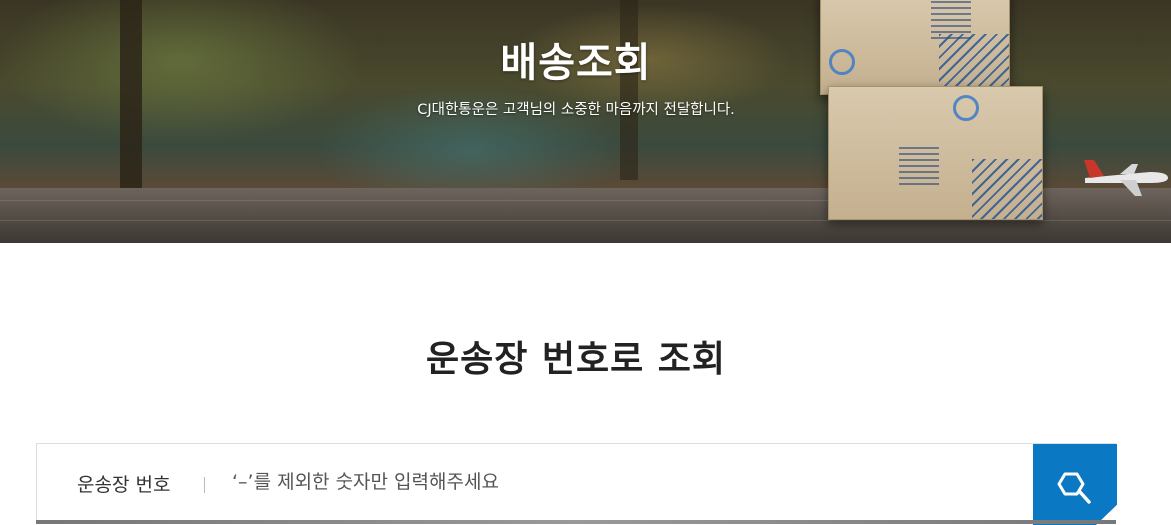 This screenshot has width=1171, height=525. What do you see at coordinates (124, 485) in the screenshot?
I see `tracking-number-label: 운송장 번호` at bounding box center [124, 485].